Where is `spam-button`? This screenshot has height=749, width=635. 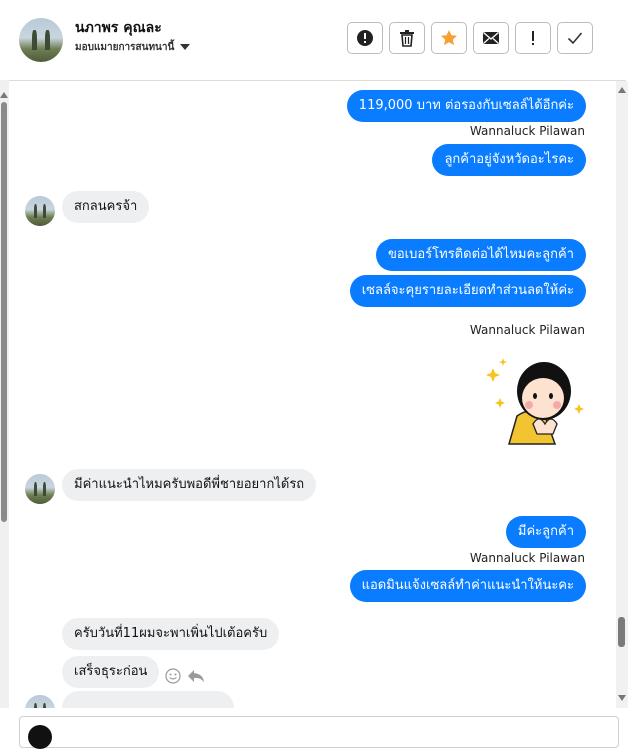 spam-button is located at coordinates (533, 38).